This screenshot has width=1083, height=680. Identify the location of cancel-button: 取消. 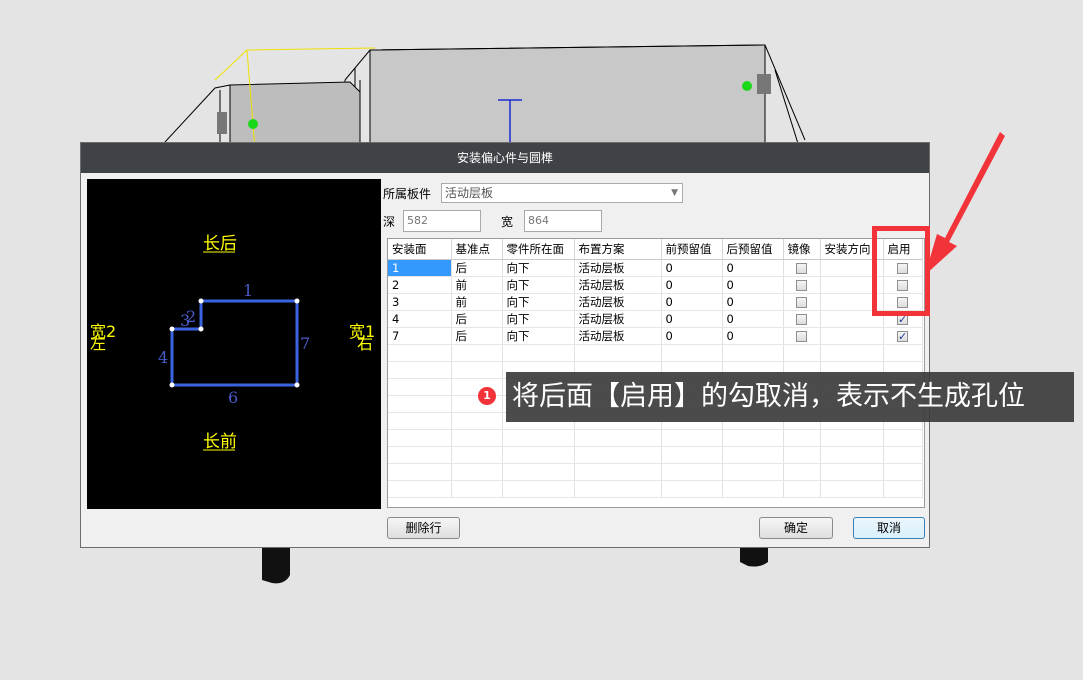
(889, 528).